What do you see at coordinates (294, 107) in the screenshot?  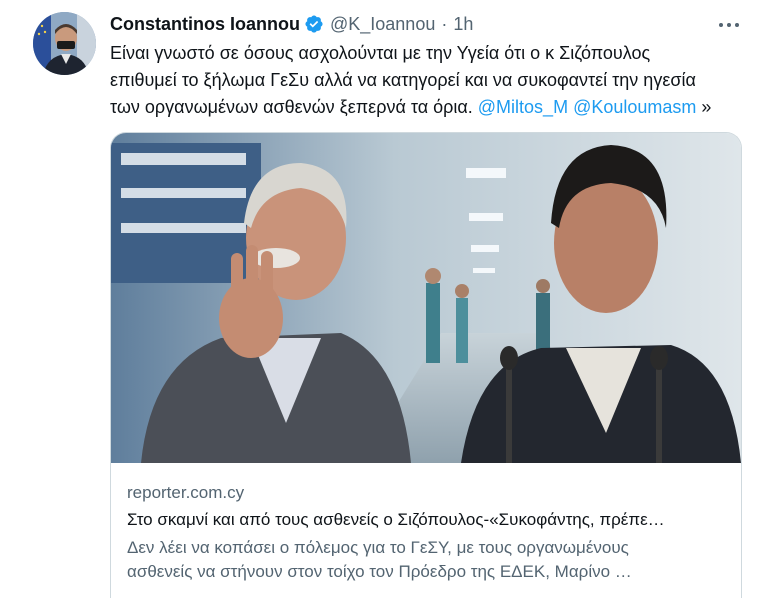 I see `tweet-text-segment: των οργανωμένων ασθενών ξεπερνά τα όρια.` at bounding box center [294, 107].